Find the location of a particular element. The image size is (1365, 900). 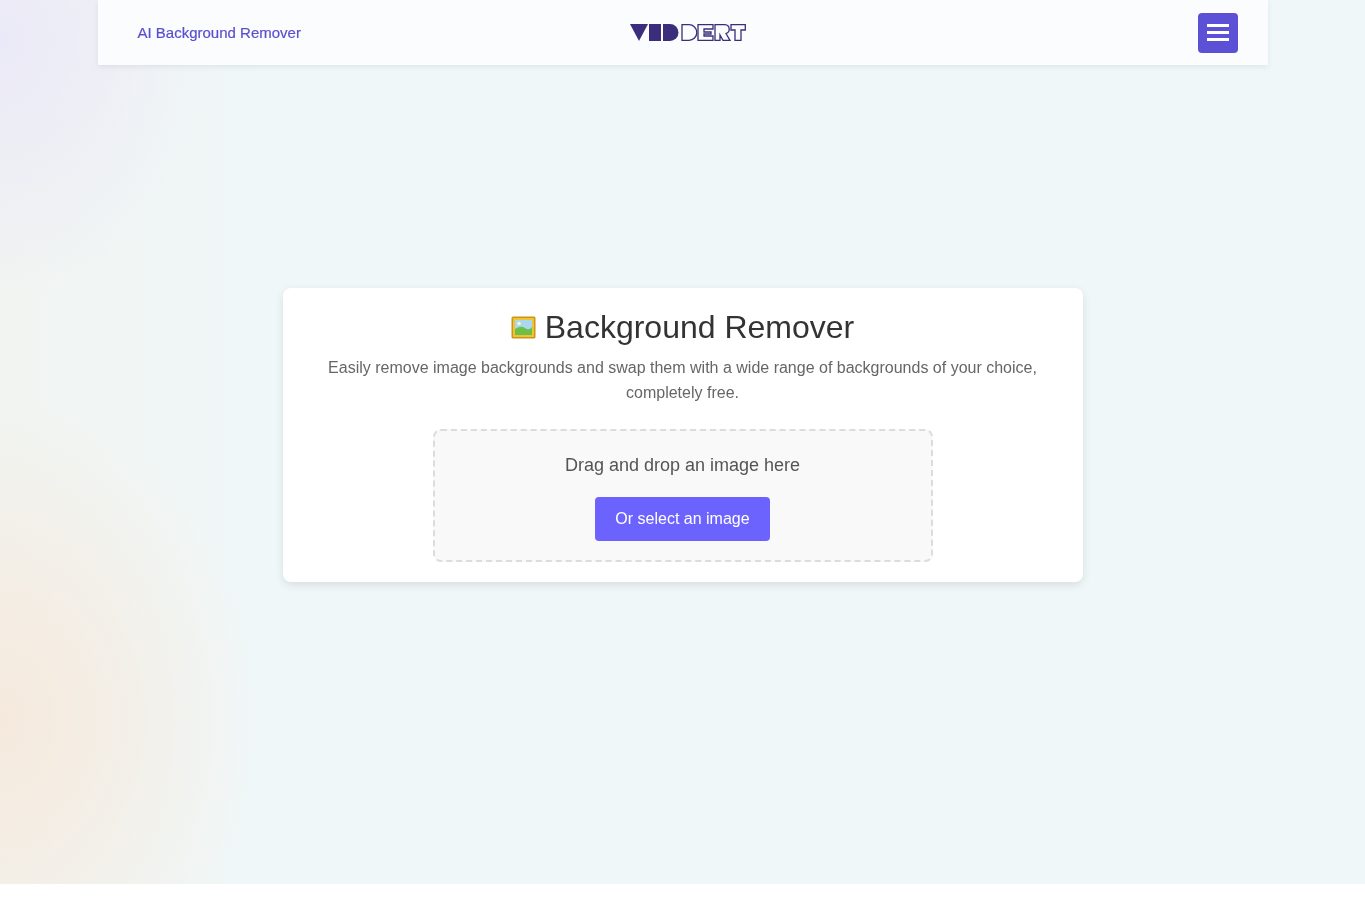

site-title-link: AI Background Remover is located at coordinates (219, 32).